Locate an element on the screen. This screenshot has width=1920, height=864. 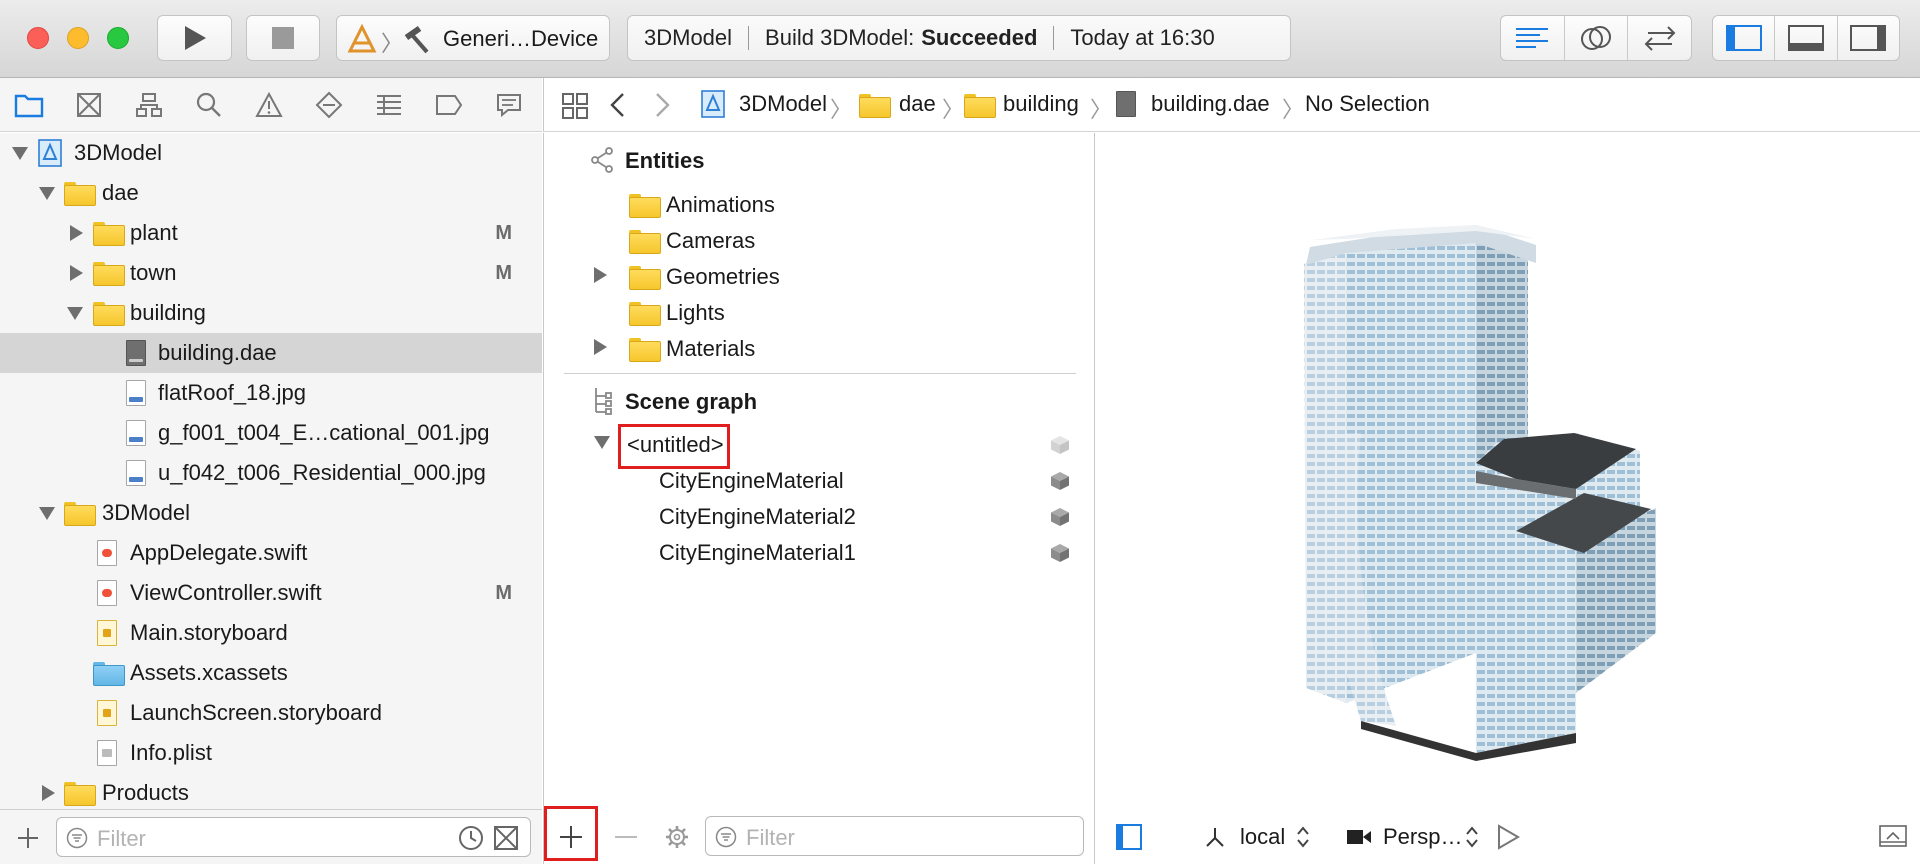
symbol-navigator-tab is located at coordinates (149, 105).